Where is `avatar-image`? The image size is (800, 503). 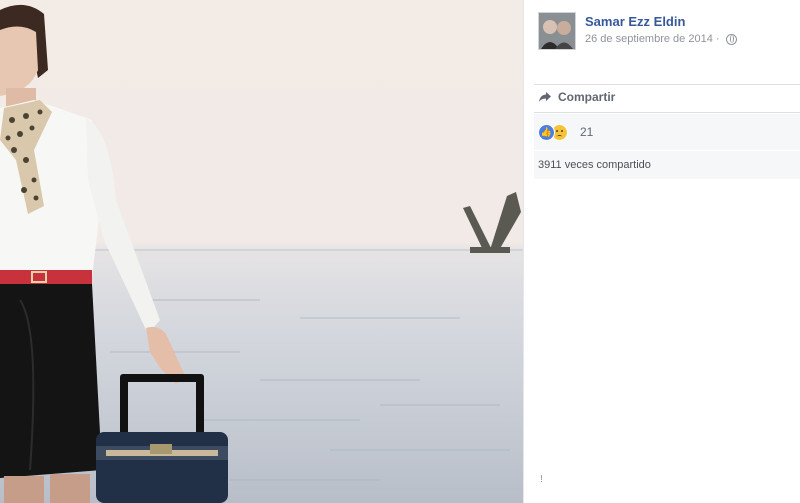
avatar-image is located at coordinates (557, 31).